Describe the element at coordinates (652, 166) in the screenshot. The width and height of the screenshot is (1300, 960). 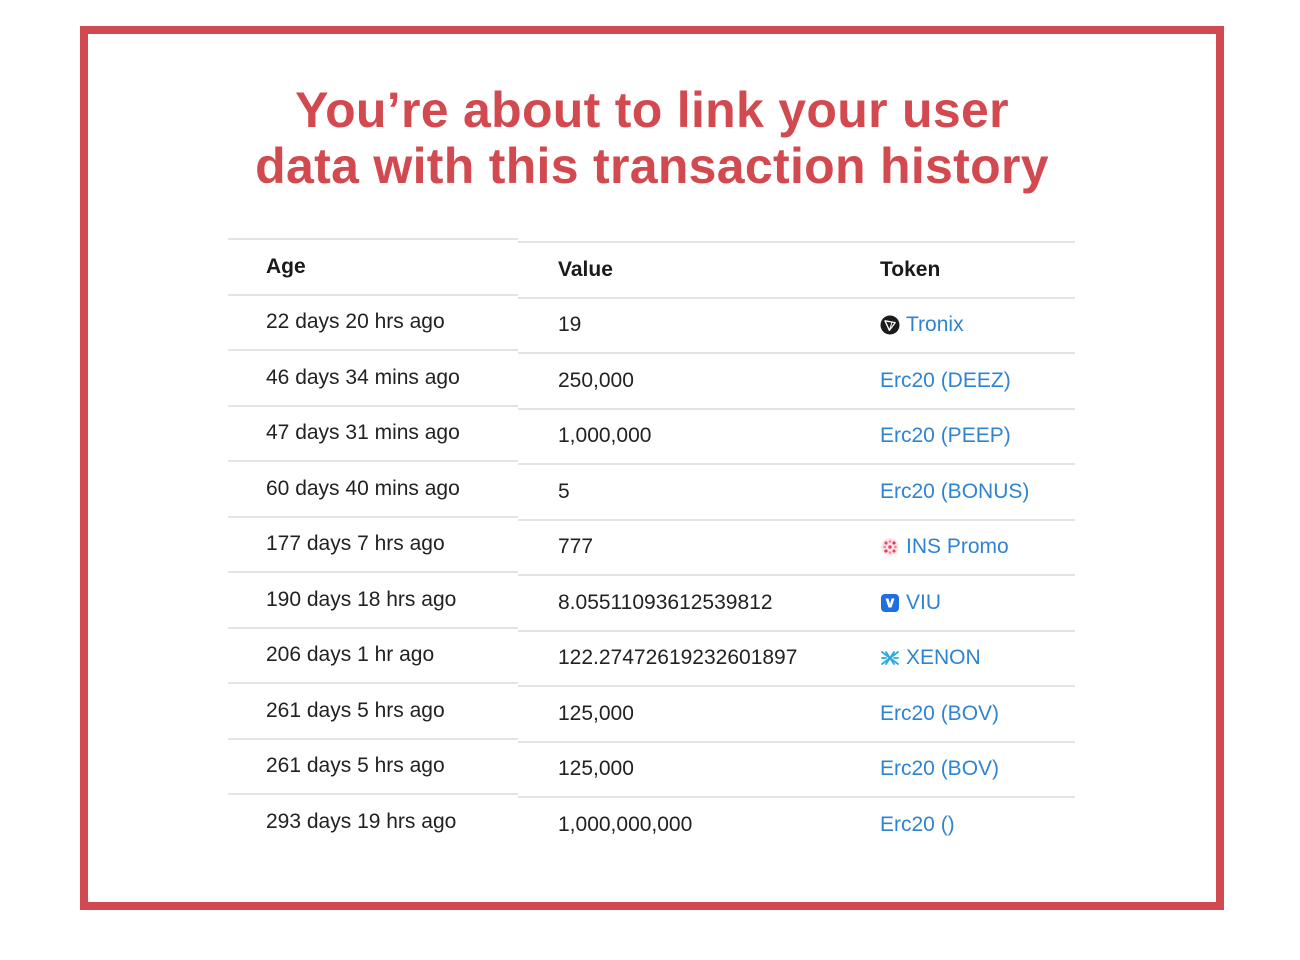
I see `page-title-line-2: data with this transaction history` at that location.